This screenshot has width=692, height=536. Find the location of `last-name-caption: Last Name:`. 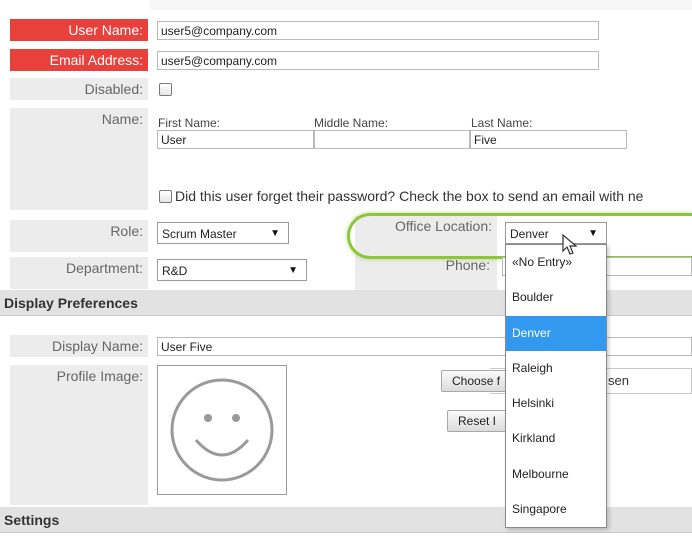

last-name-caption: Last Name: is located at coordinates (502, 123).